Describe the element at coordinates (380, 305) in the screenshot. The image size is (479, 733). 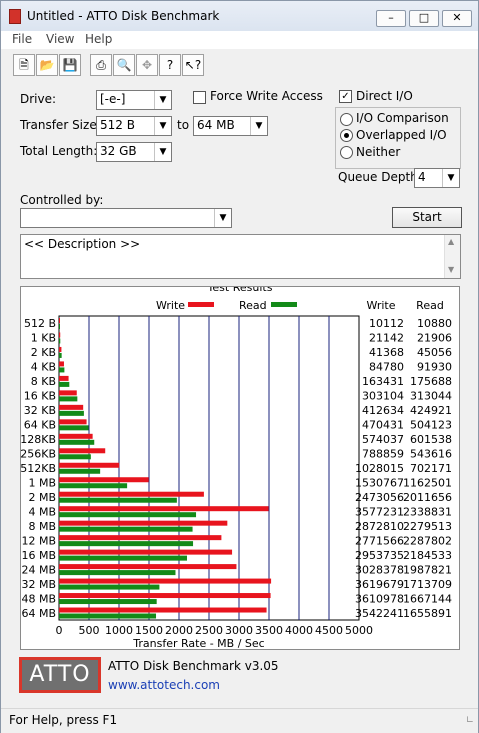
I see `col-header-write: Write` at that location.